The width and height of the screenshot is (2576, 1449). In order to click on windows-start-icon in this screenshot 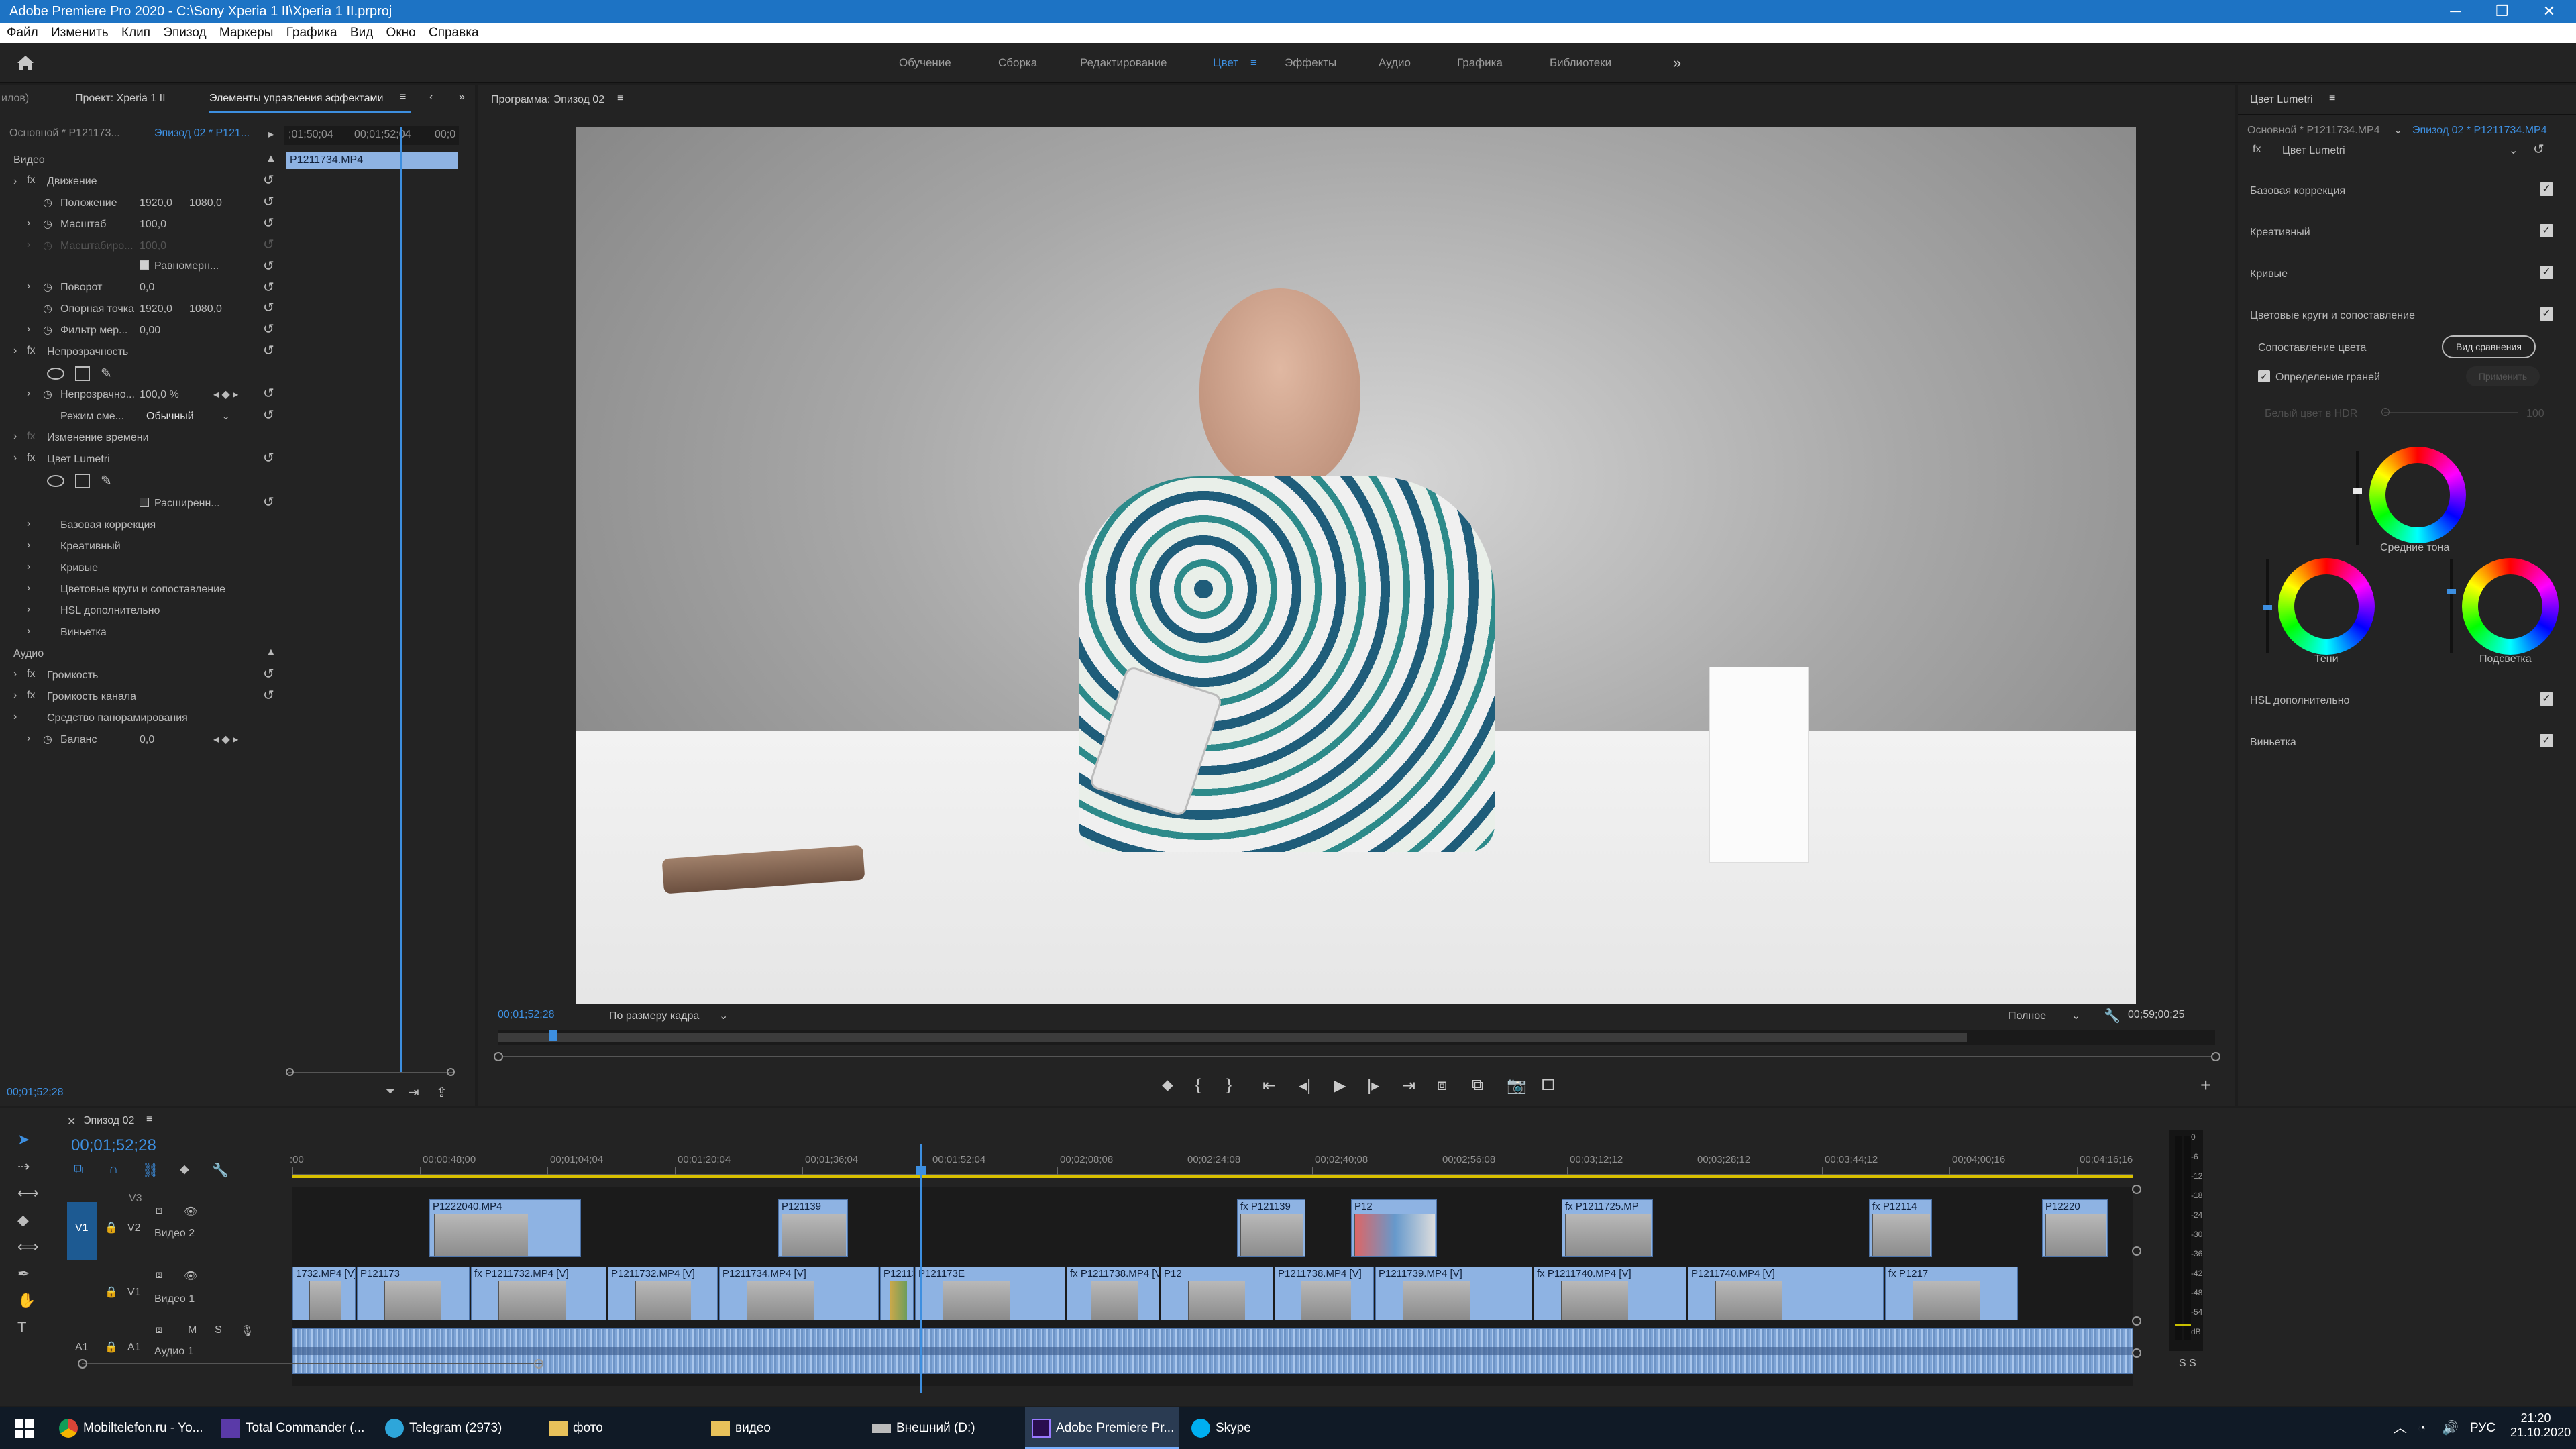, I will do `click(24, 1428)`.